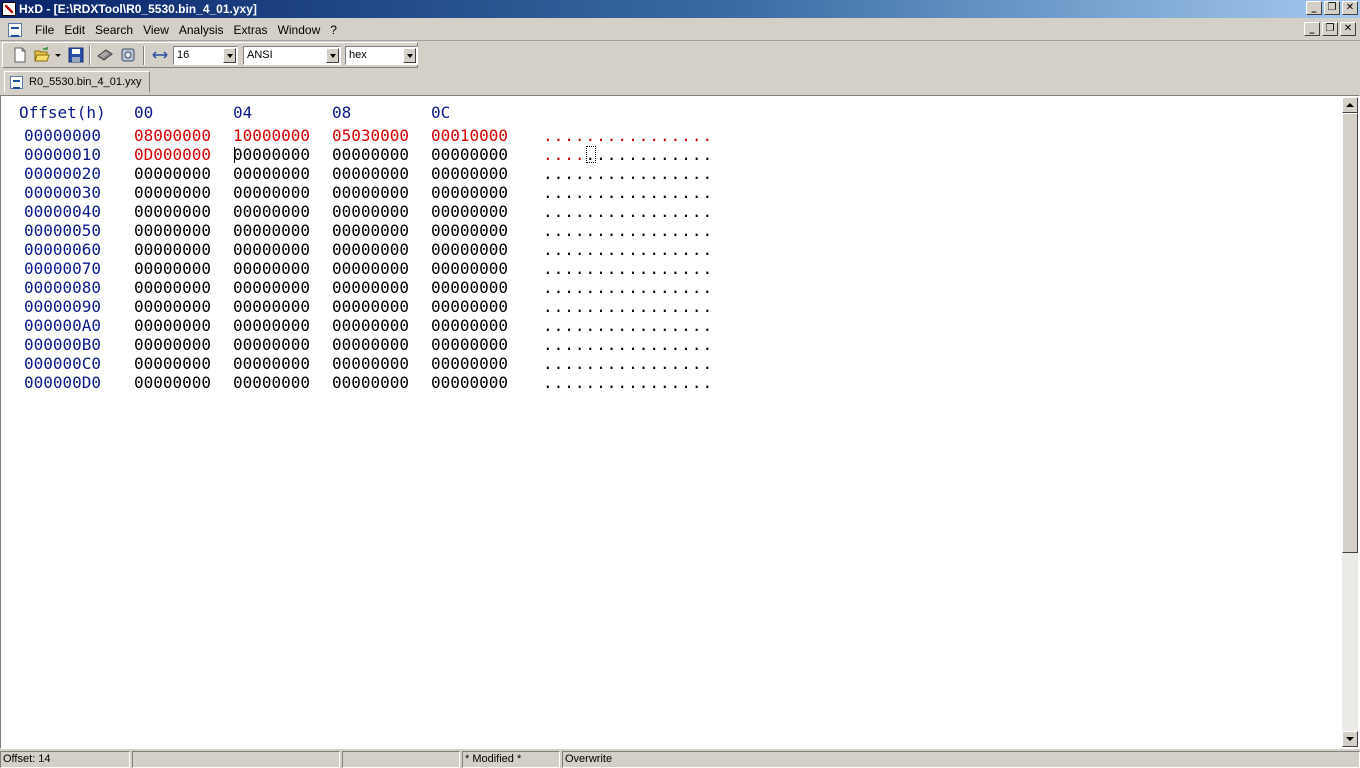  What do you see at coordinates (76, 55) in the screenshot?
I see `save-icon` at bounding box center [76, 55].